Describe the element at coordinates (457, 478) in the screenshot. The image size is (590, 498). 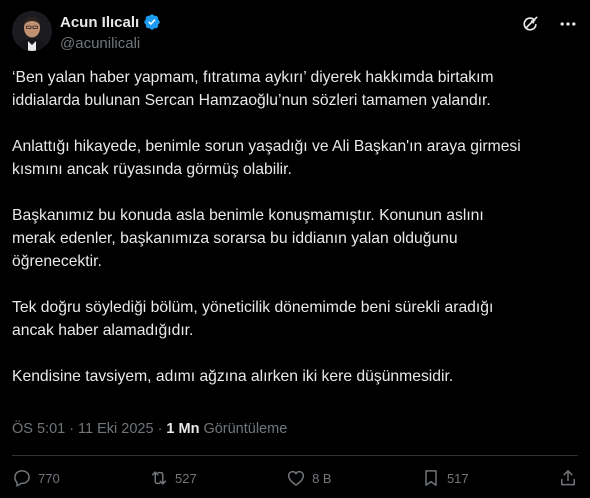
I see `bookmark-count: 517` at that location.